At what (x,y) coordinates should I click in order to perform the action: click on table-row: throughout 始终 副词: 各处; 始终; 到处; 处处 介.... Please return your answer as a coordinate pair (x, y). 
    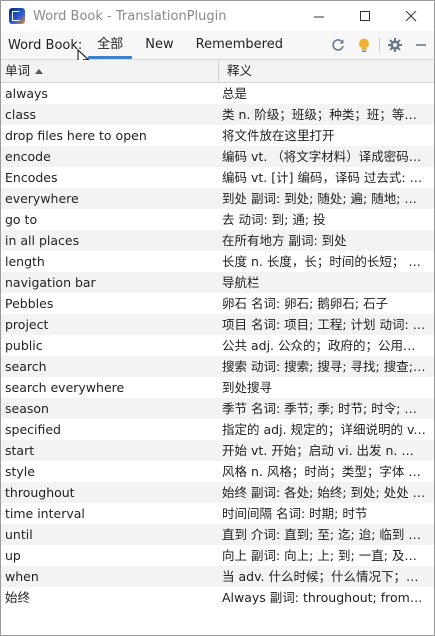
    Looking at the image, I should click on (217, 492).